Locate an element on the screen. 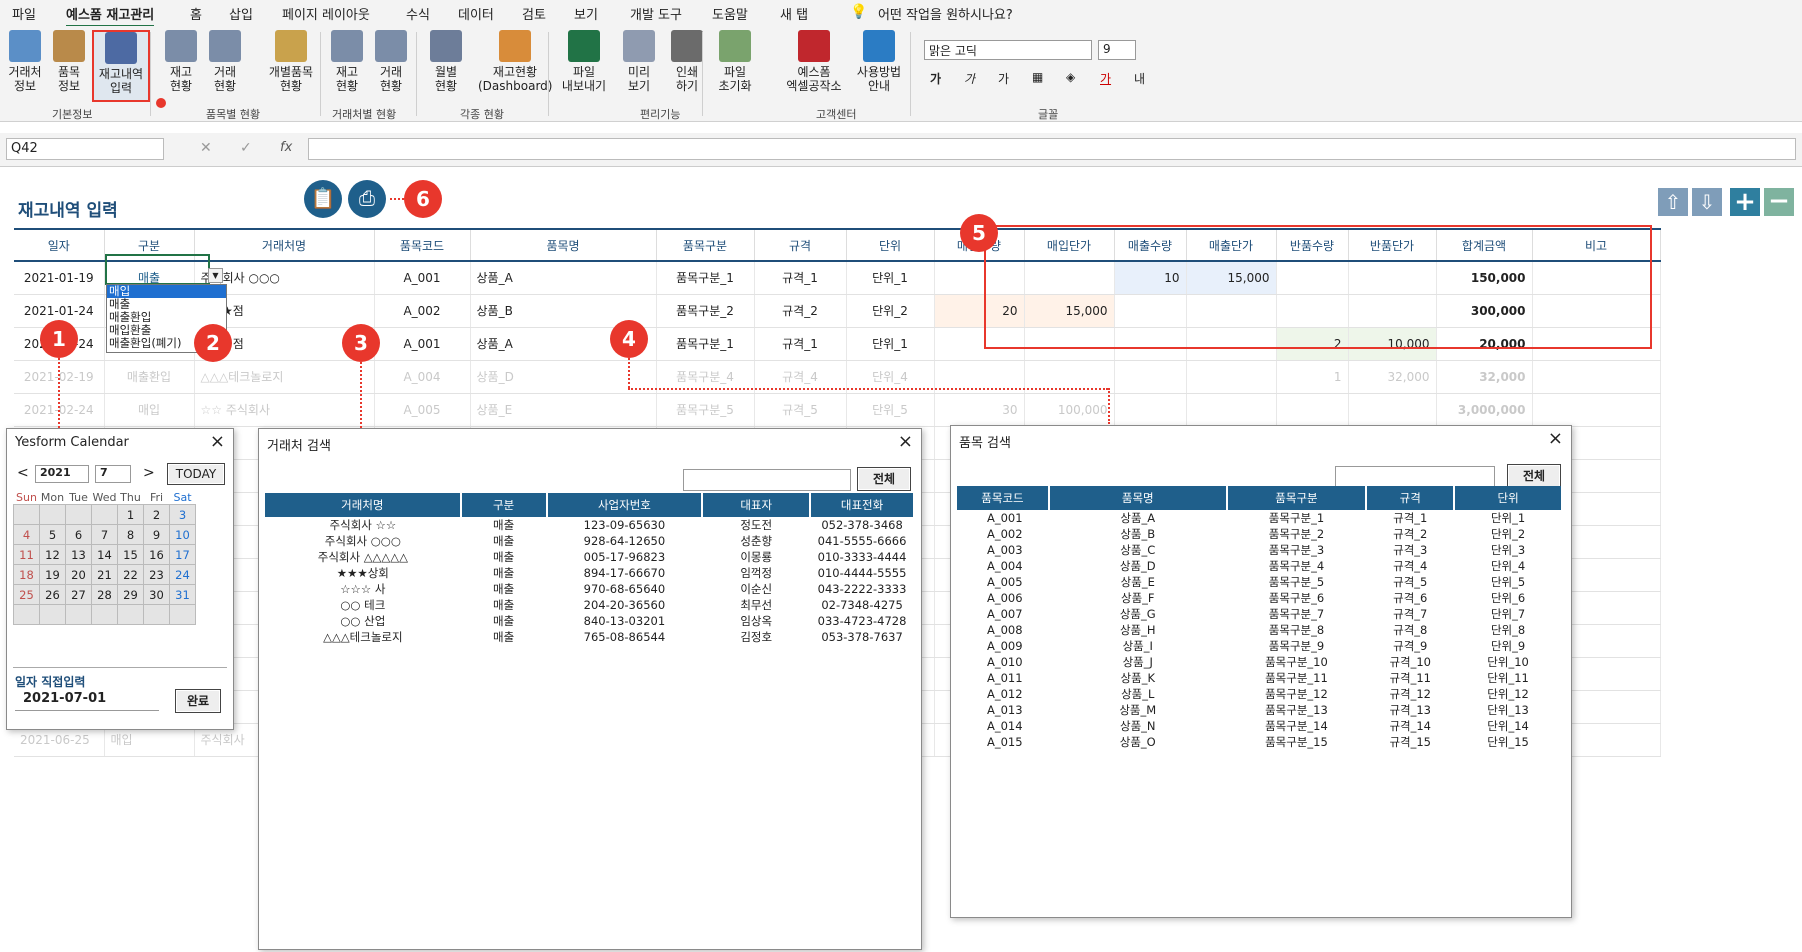 The height and width of the screenshot is (952, 1802). day-cell: 9 is located at coordinates (156, 534).